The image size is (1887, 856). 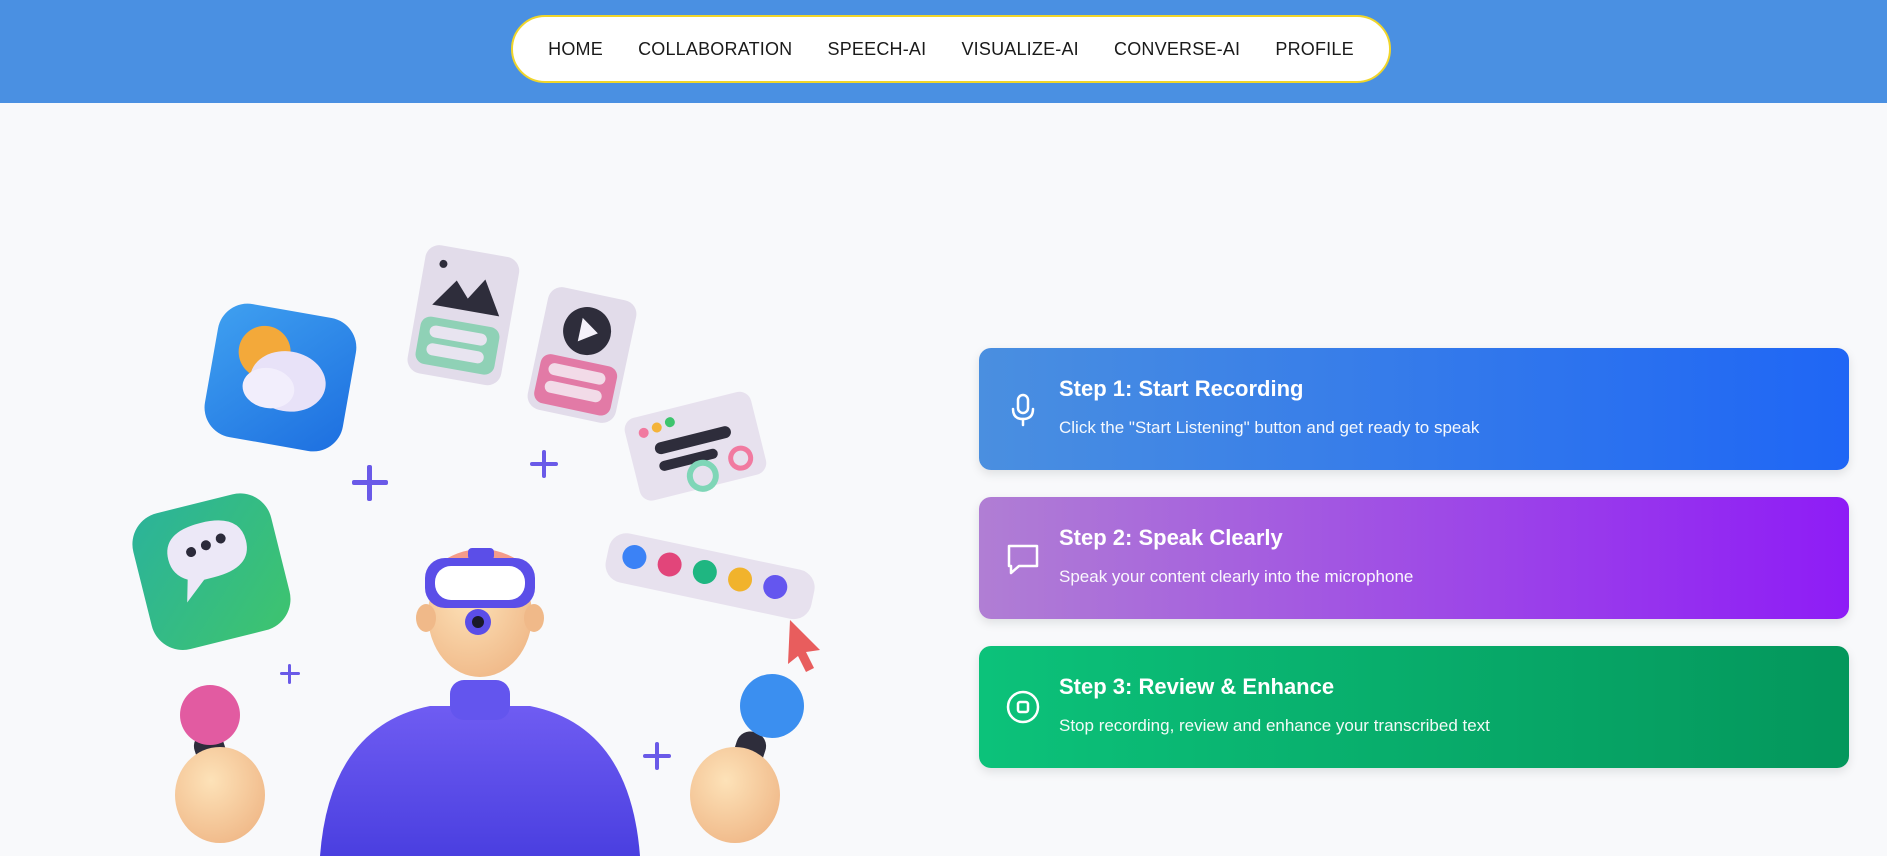 I want to click on step-title: Step 2: Speak Clearly, so click(x=1171, y=537).